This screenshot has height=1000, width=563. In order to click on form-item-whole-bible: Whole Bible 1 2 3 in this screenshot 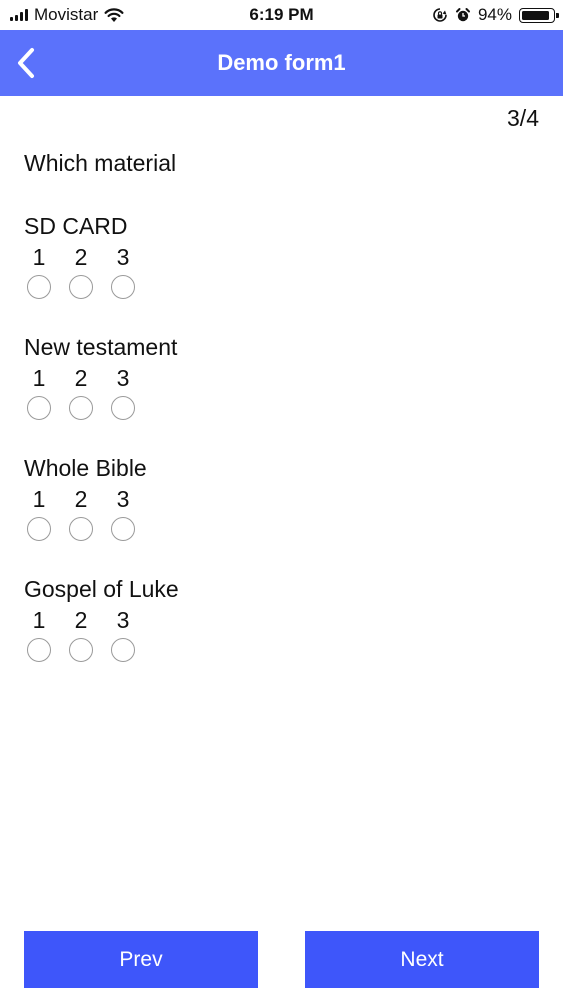, I will do `click(224, 499)`.